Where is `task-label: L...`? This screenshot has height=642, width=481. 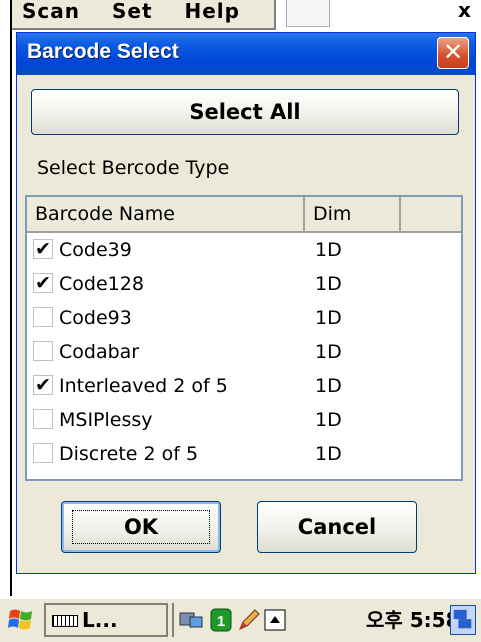 task-label: L... is located at coordinates (100, 620).